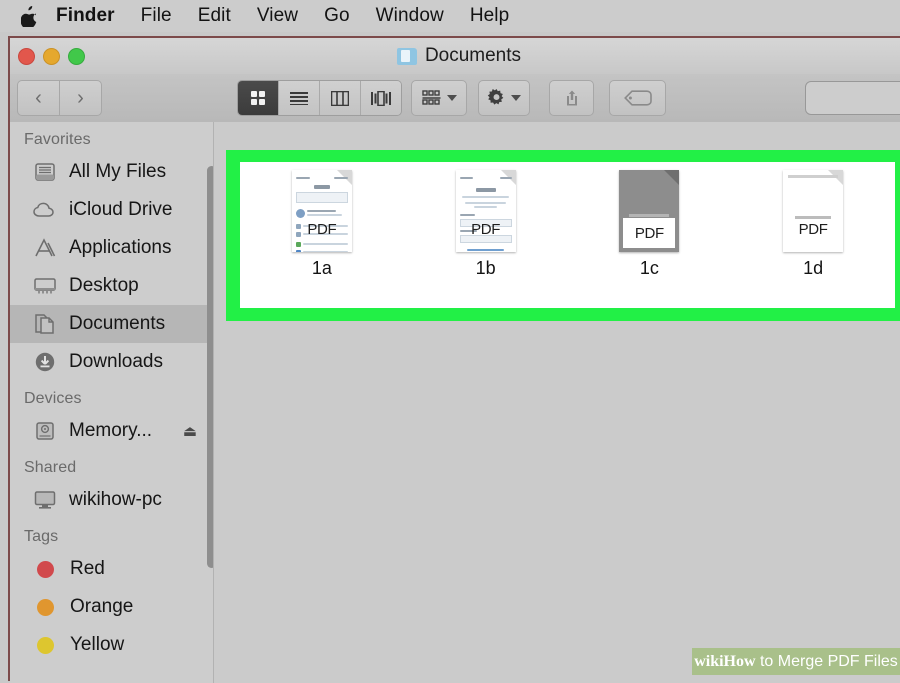 The width and height of the screenshot is (900, 683). Describe the element at coordinates (299, 98) in the screenshot. I see `list-view-button` at that location.